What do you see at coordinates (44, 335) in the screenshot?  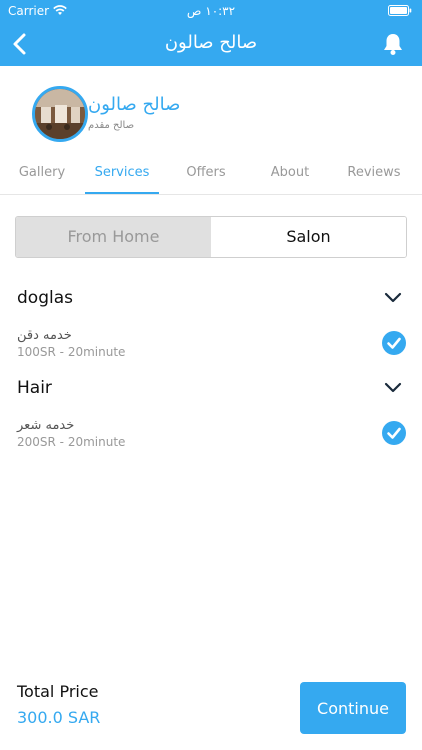 I see `service-name: خدمه دقن` at bounding box center [44, 335].